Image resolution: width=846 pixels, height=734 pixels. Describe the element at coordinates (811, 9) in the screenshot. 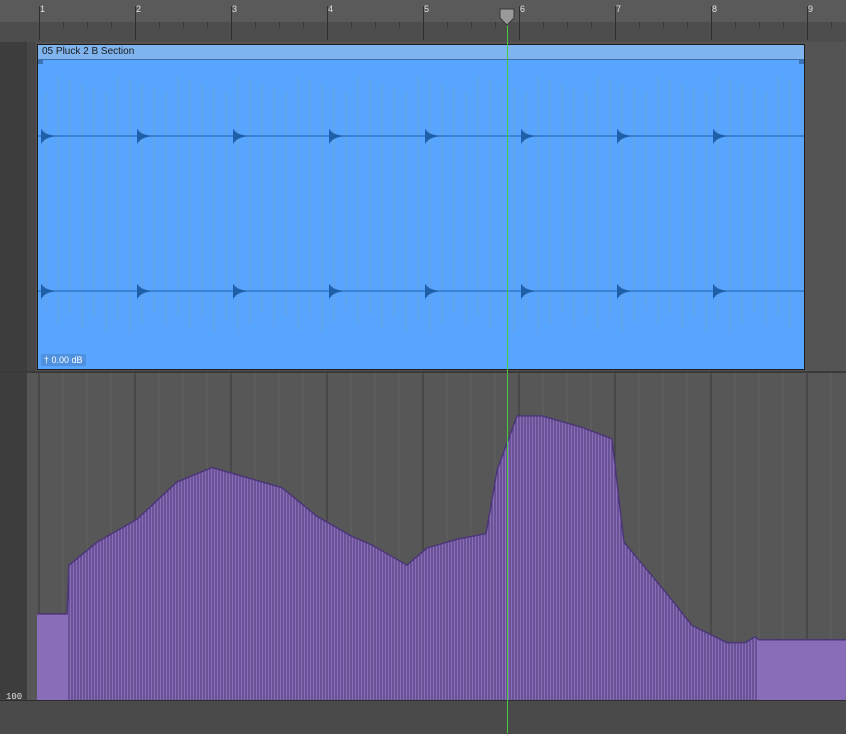

I see `bar-number: 9` at that location.